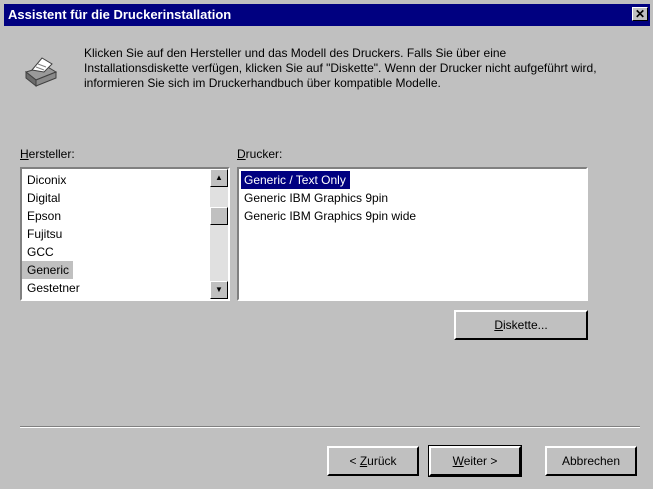  I want to click on list-item: Generic IBM Graphics 9pin, so click(412, 198).